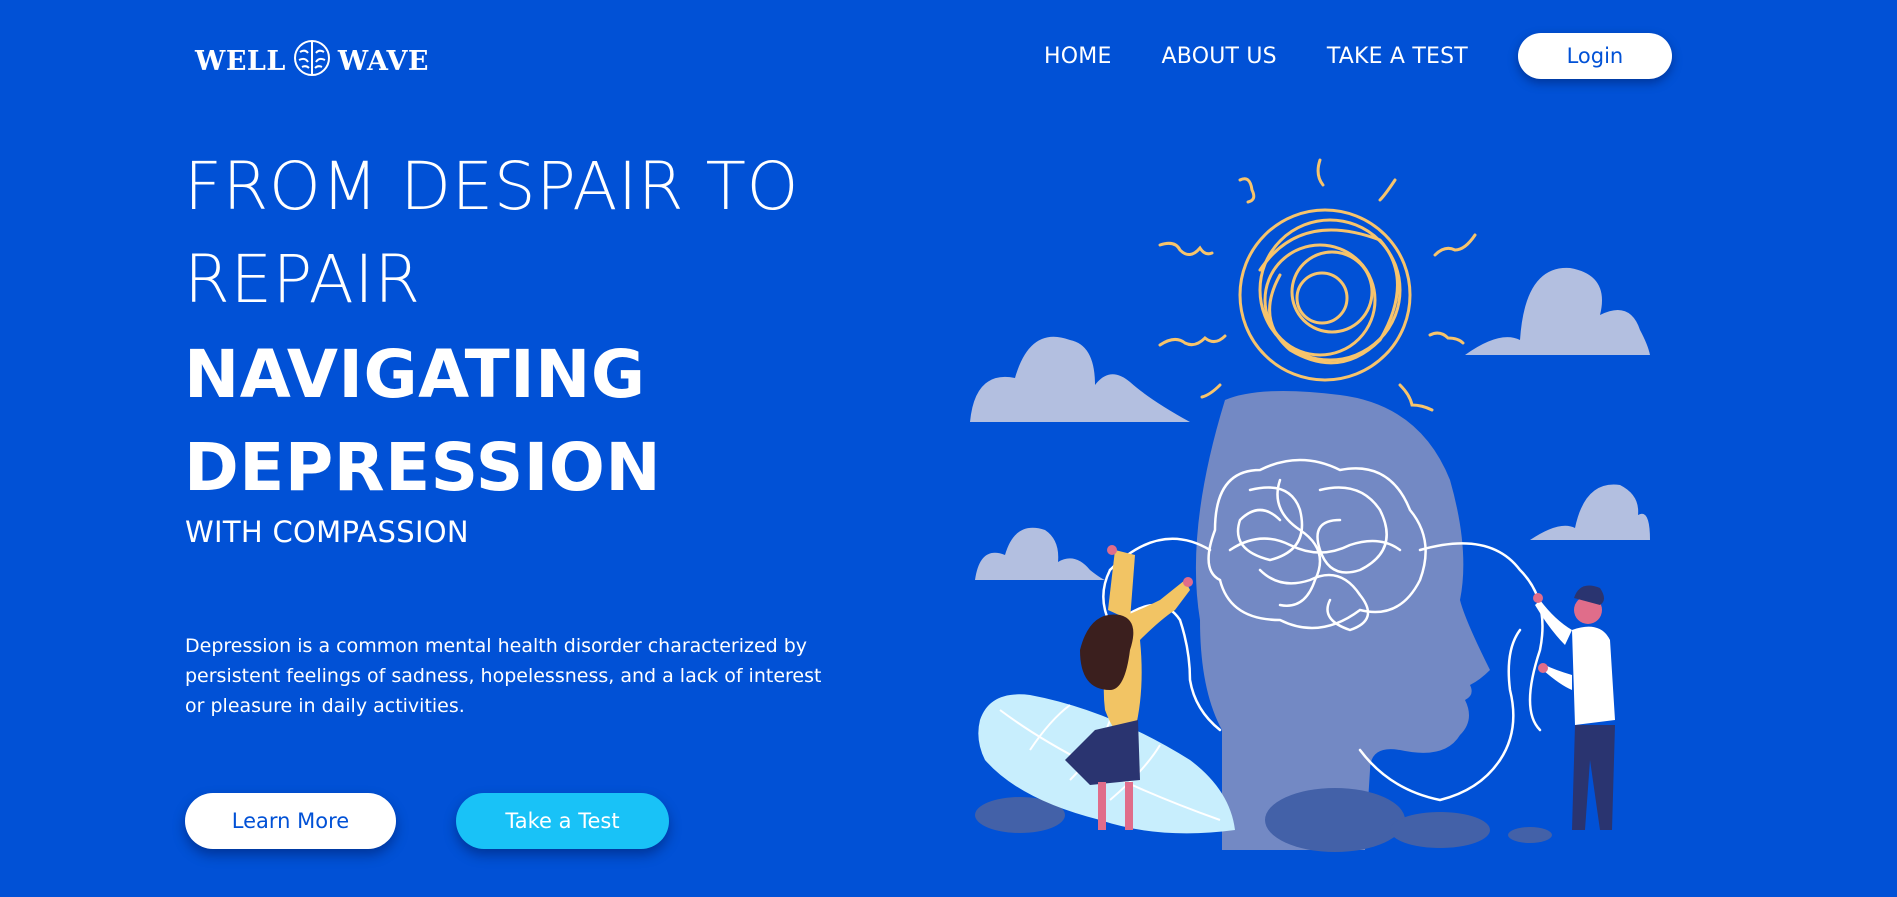 This screenshot has height=897, width=1897. I want to click on man-figure, so click(1574, 707).